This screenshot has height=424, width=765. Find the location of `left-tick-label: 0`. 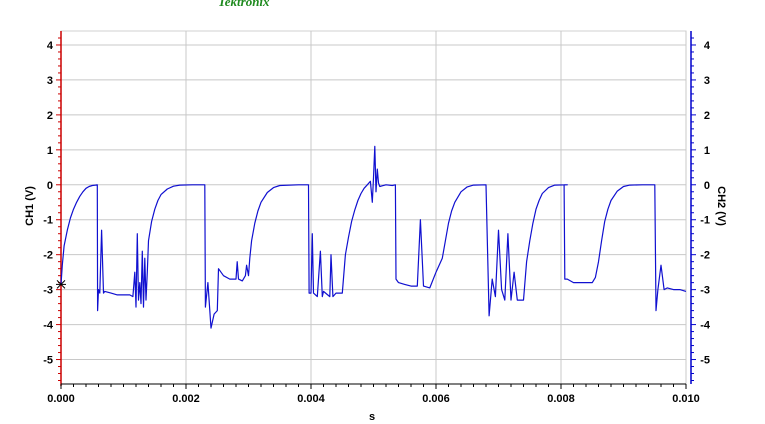

left-tick-label: 0 is located at coordinates (50, 186).